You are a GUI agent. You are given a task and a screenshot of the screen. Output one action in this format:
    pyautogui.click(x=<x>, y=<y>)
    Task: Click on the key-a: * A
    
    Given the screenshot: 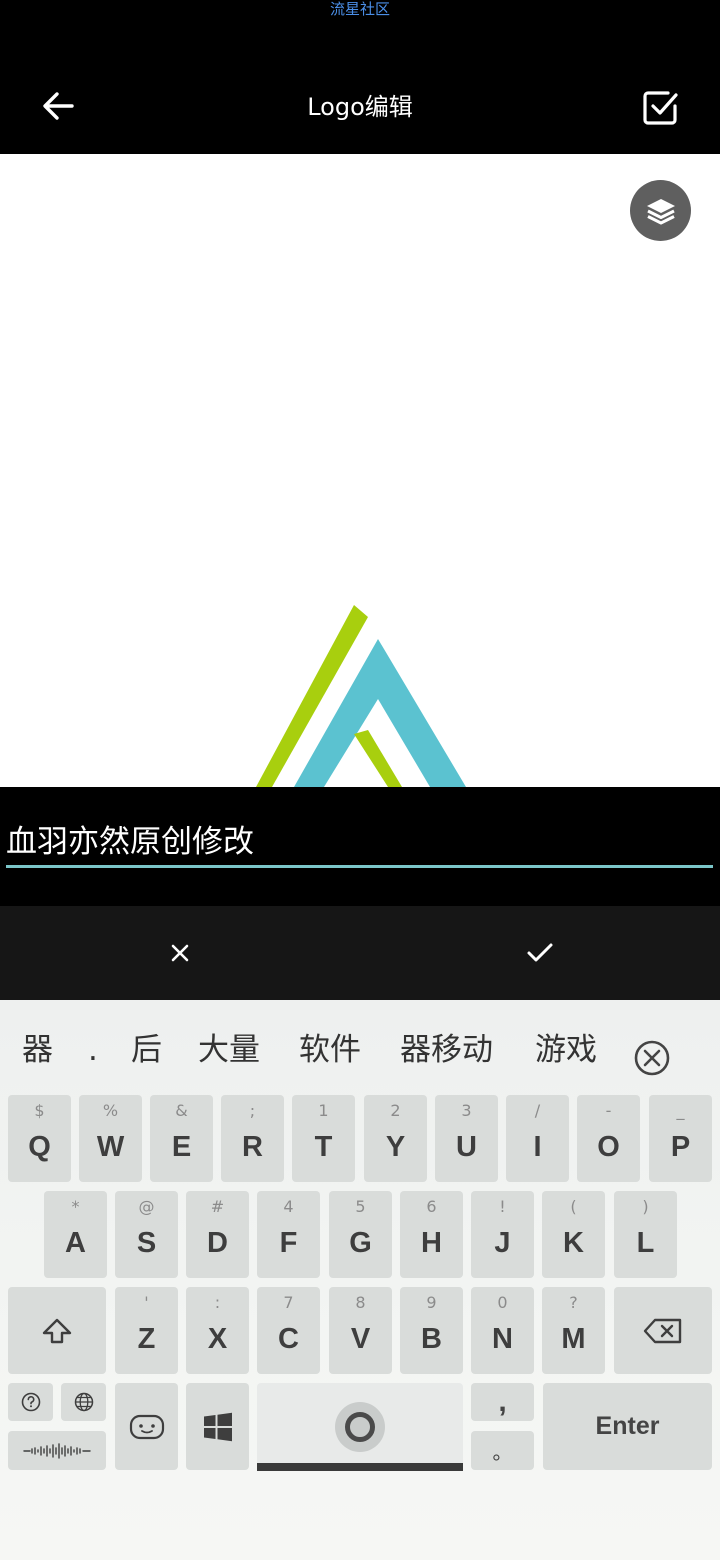 What is the action you would take?
    pyautogui.click(x=75, y=1234)
    